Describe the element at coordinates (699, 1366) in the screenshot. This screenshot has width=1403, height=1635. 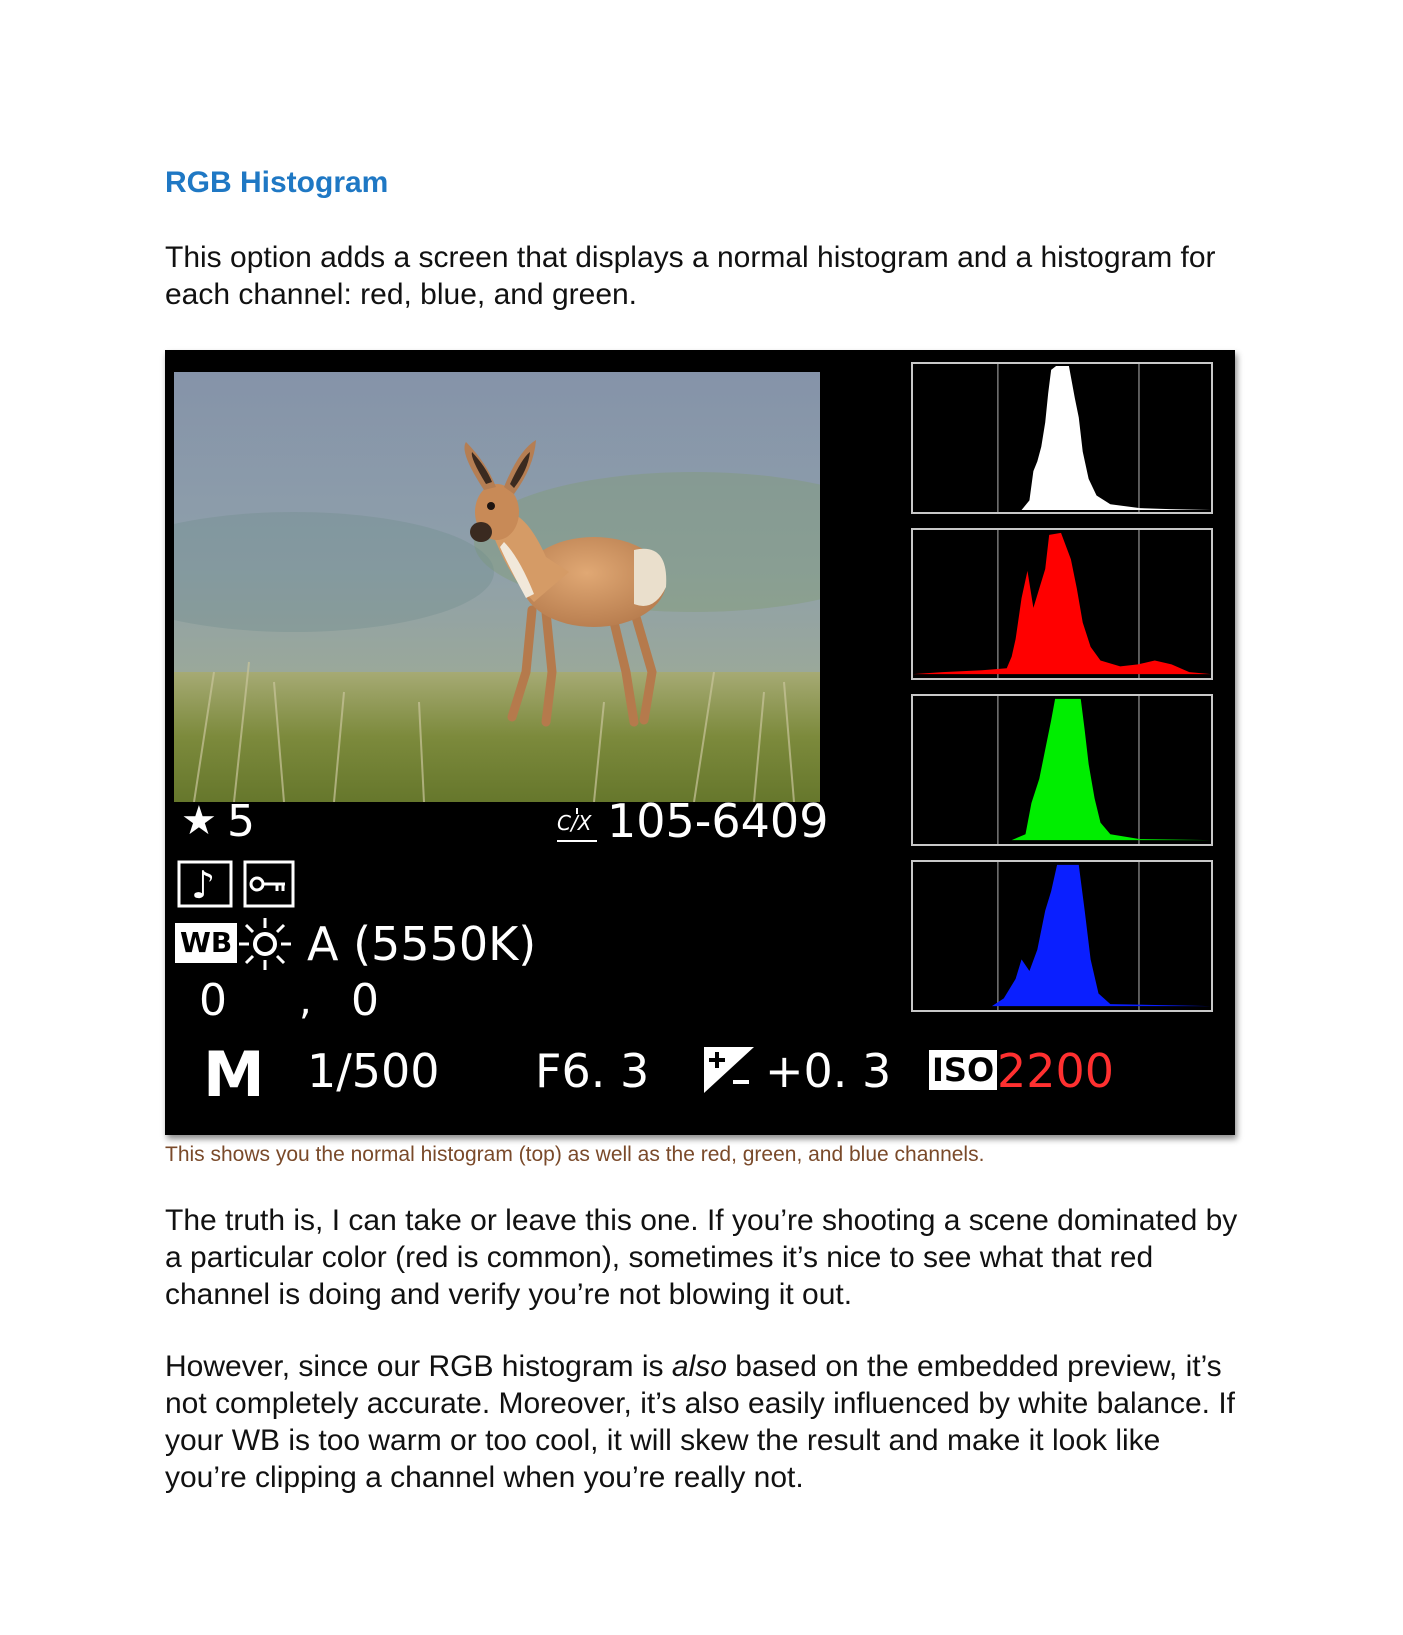
I see `p3-emphasis: also` at that location.